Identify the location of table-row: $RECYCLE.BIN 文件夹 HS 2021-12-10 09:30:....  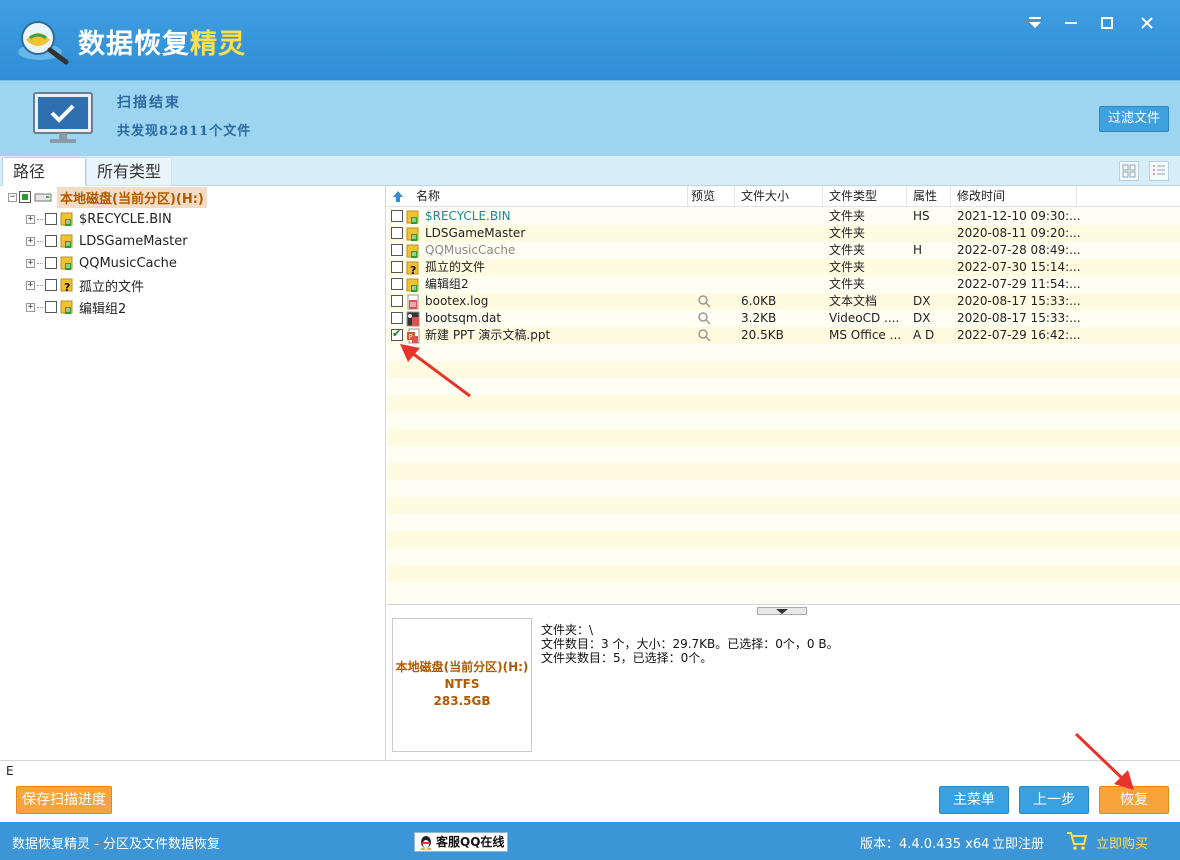
(783, 216).